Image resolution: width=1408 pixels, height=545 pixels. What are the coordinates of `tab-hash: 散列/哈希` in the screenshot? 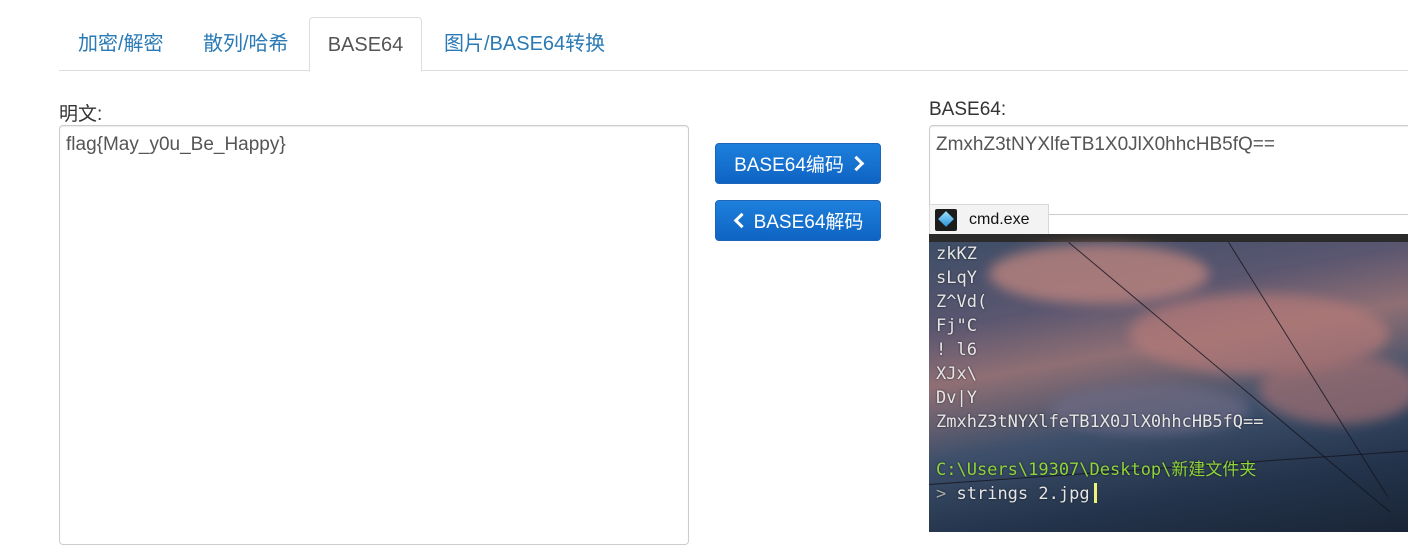 It's located at (246, 44).